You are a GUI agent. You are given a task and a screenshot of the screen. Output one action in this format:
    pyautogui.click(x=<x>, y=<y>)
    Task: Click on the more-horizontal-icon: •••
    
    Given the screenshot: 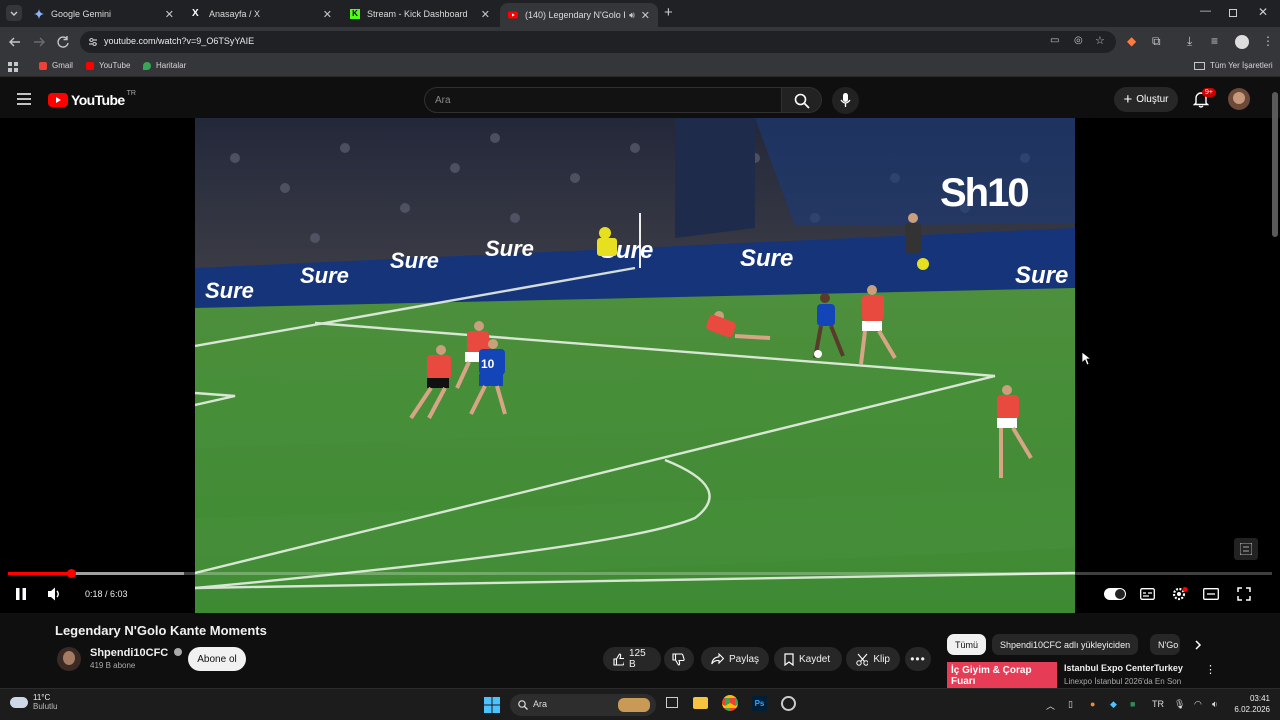 What is the action you would take?
    pyautogui.click(x=918, y=659)
    